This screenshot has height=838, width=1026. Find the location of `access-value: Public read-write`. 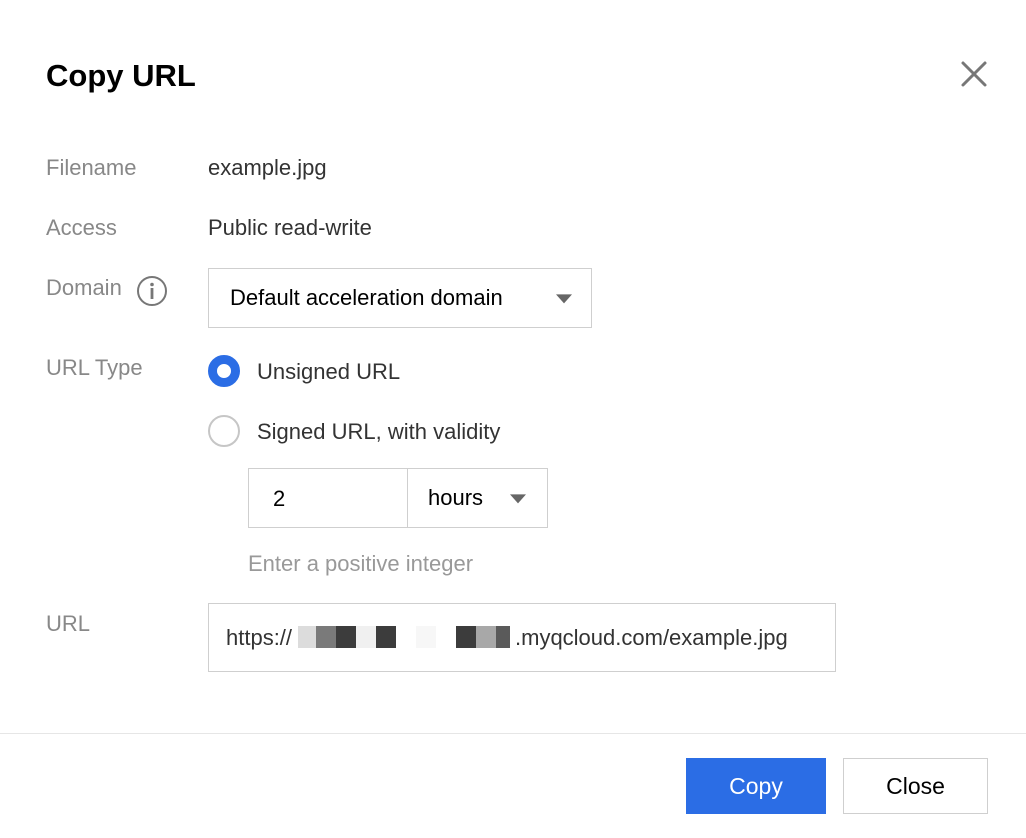

access-value: Public read-write is located at coordinates (290, 227).